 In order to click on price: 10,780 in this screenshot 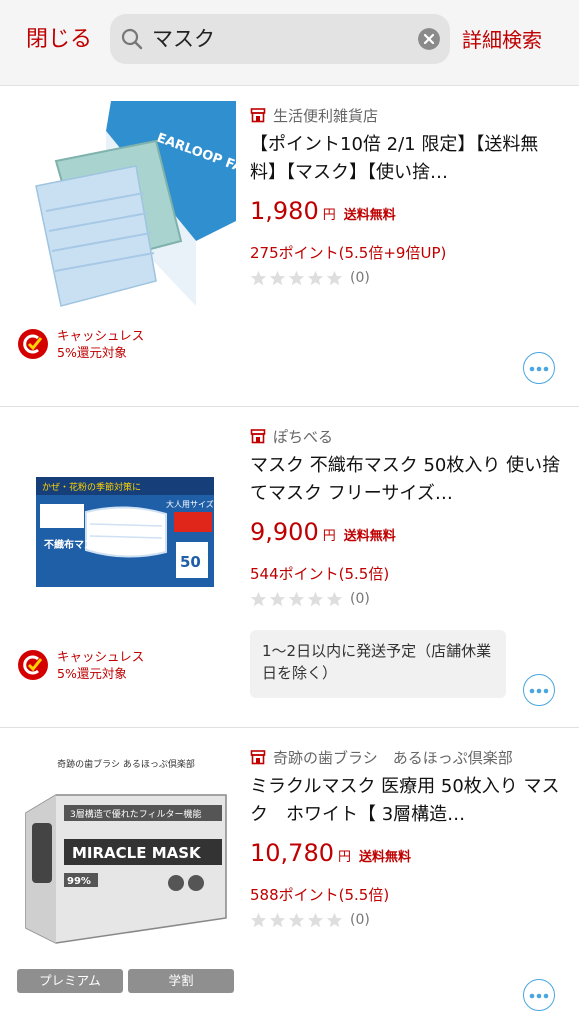, I will do `click(292, 853)`.